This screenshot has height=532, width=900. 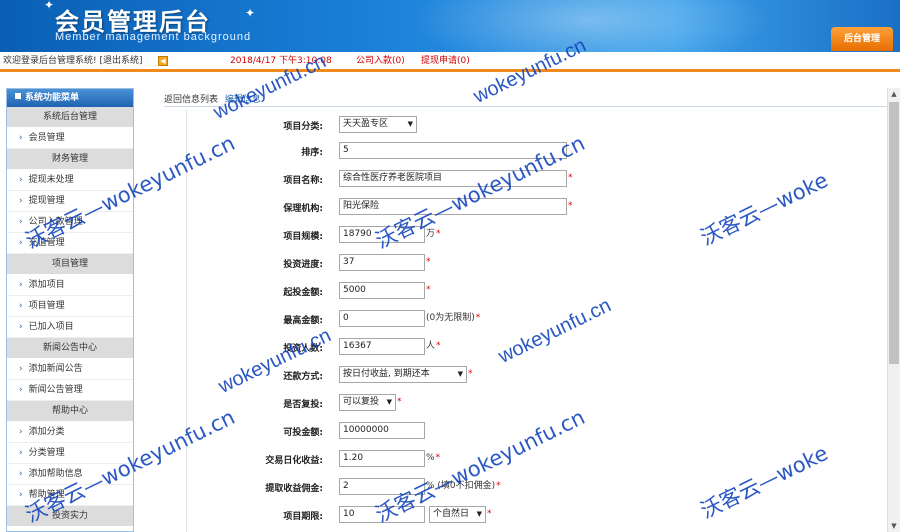 I want to click on sidebar-item: › 项目管理, so click(x=70, y=306).